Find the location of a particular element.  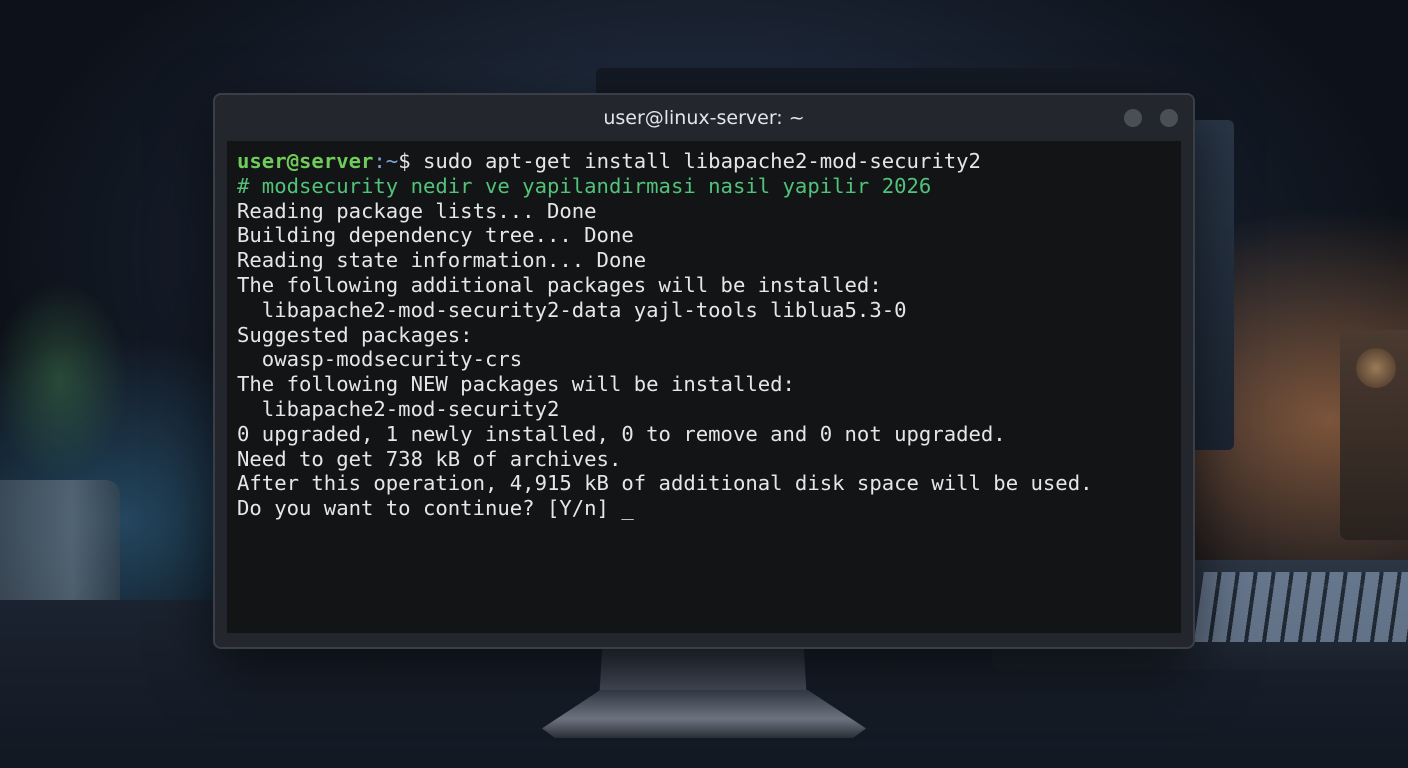

output-line: Need to get 738 kB of archives. is located at coordinates (429, 458).